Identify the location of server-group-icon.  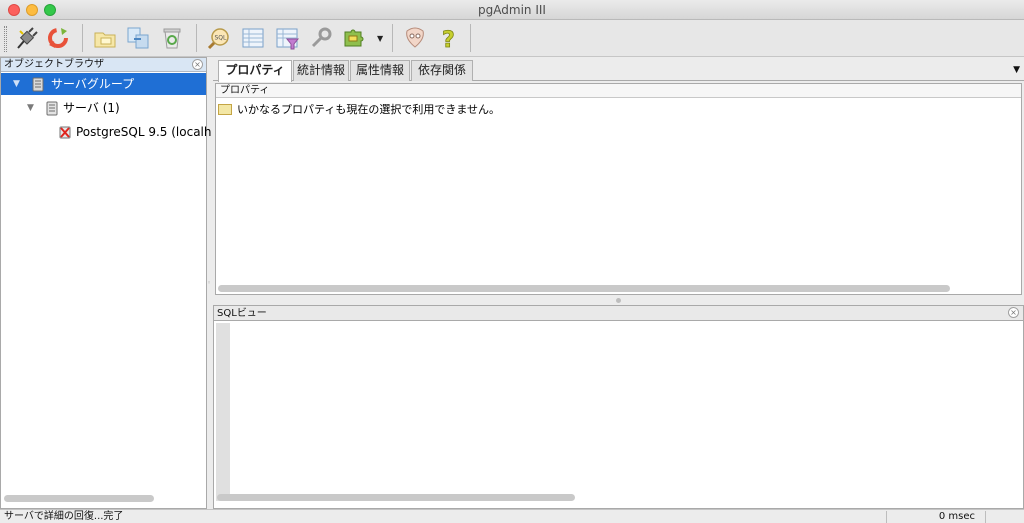
(38, 84).